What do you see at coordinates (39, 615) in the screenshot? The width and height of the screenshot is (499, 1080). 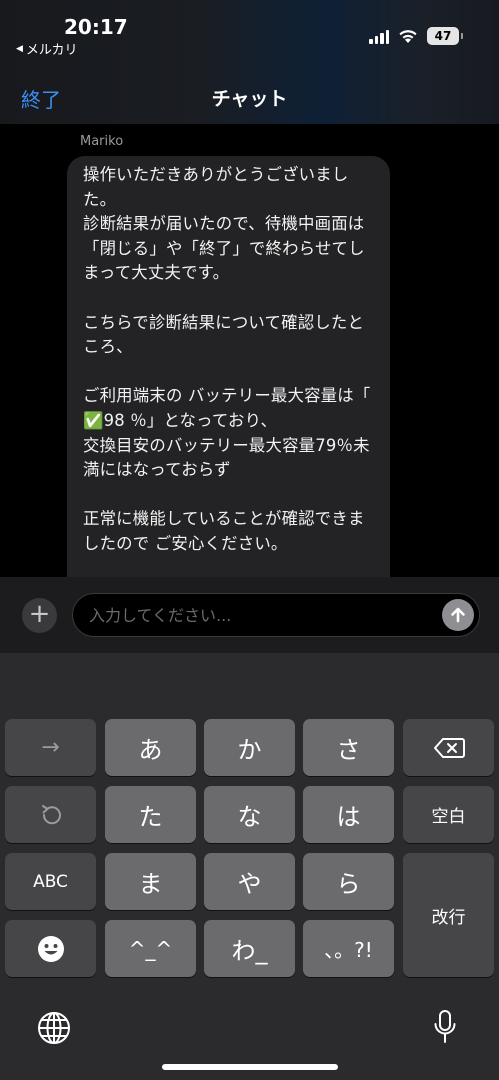 I see `add-attachment-button: +` at bounding box center [39, 615].